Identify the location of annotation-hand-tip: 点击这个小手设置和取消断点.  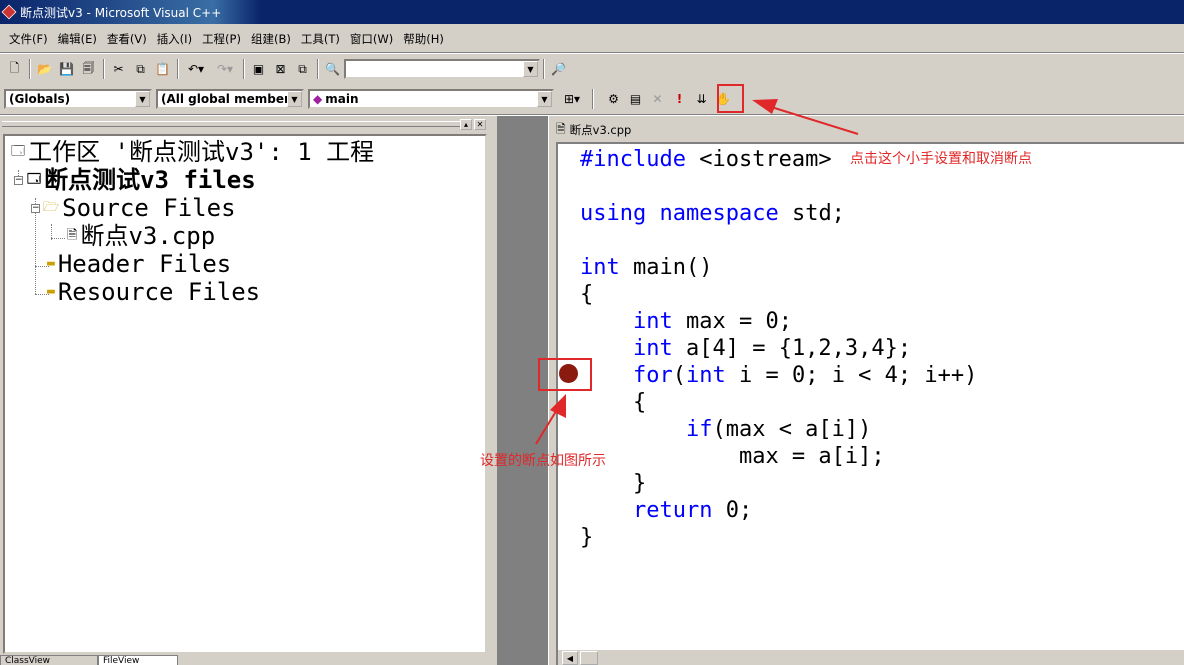
(941, 159).